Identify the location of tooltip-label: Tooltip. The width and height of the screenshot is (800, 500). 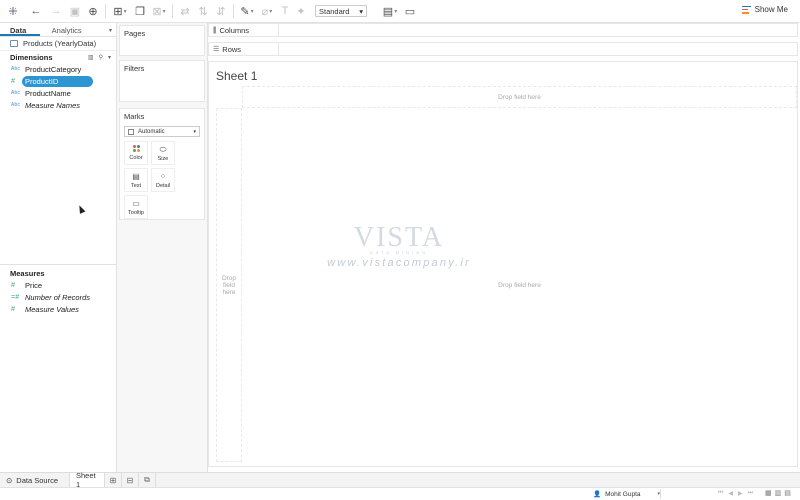
(136, 212).